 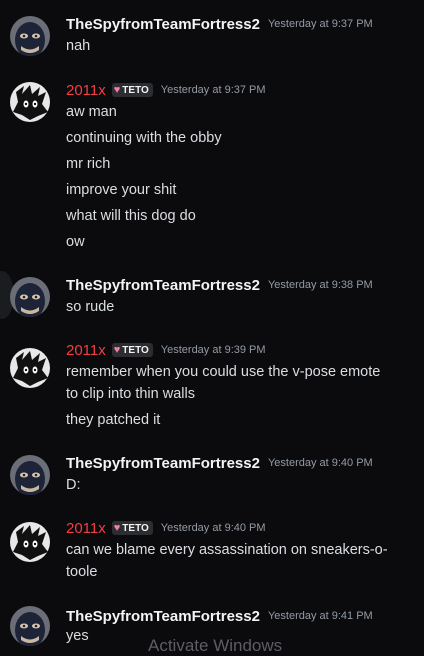 What do you see at coordinates (144, 138) in the screenshot?
I see `message-text: continuing with the obby` at bounding box center [144, 138].